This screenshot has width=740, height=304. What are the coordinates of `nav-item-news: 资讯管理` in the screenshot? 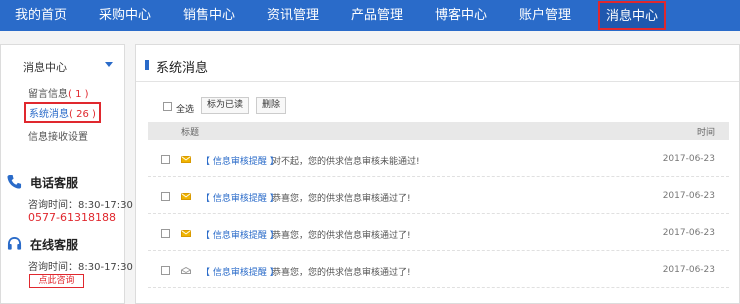 It's located at (293, 15).